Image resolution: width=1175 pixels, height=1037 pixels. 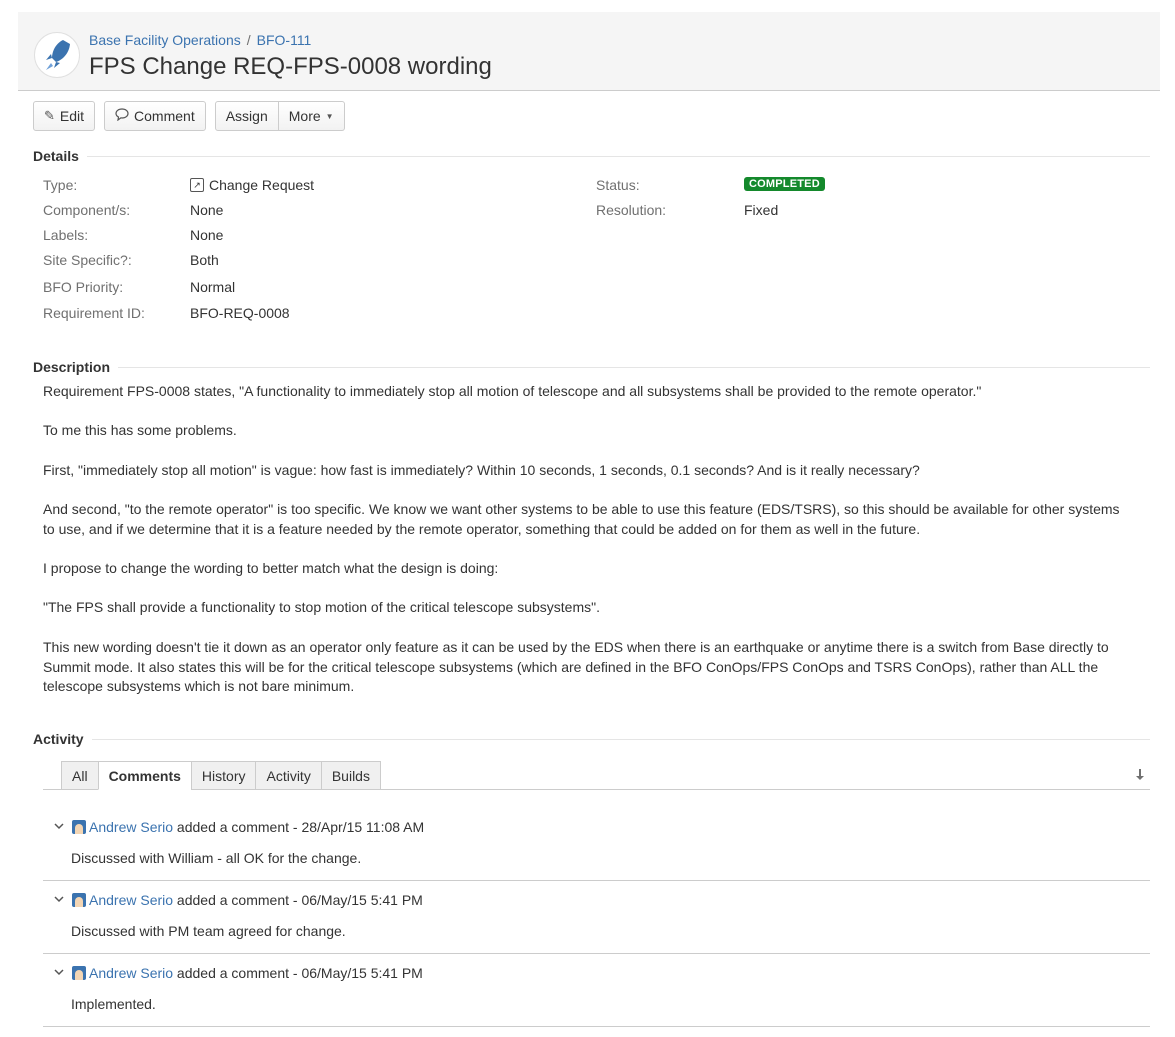 I want to click on activity-tabs: All Comments History Activity Builds, so click(x=221, y=775).